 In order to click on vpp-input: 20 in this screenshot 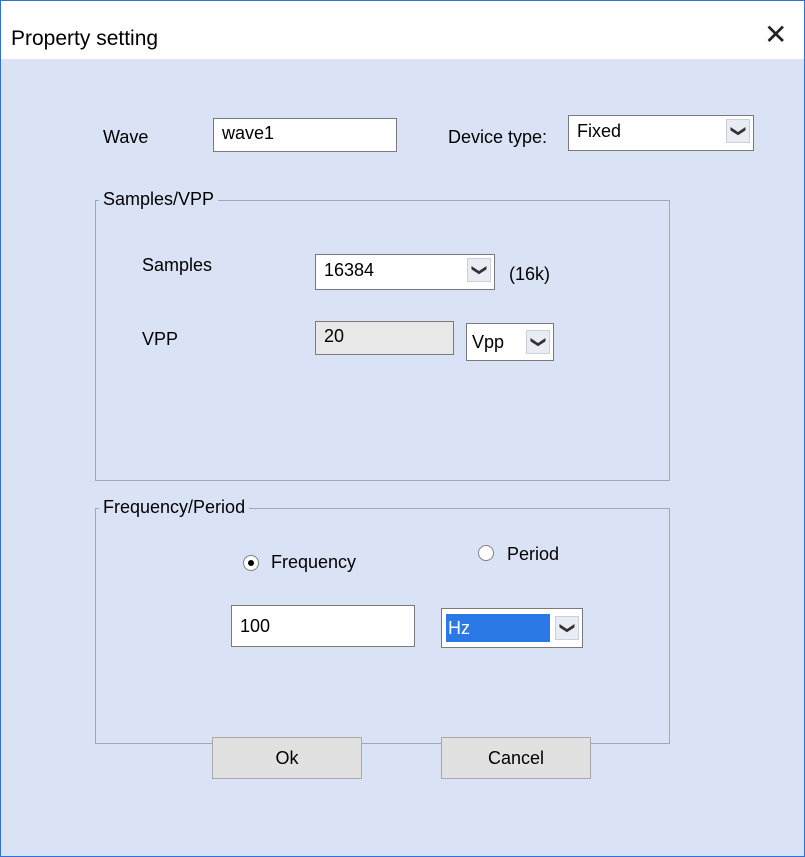, I will do `click(384, 338)`.